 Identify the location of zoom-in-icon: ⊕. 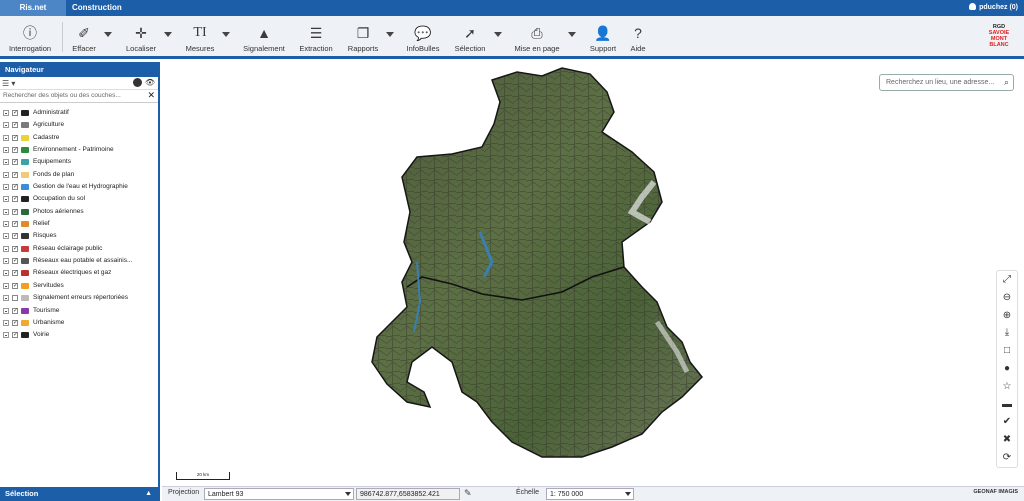
(1007, 316).